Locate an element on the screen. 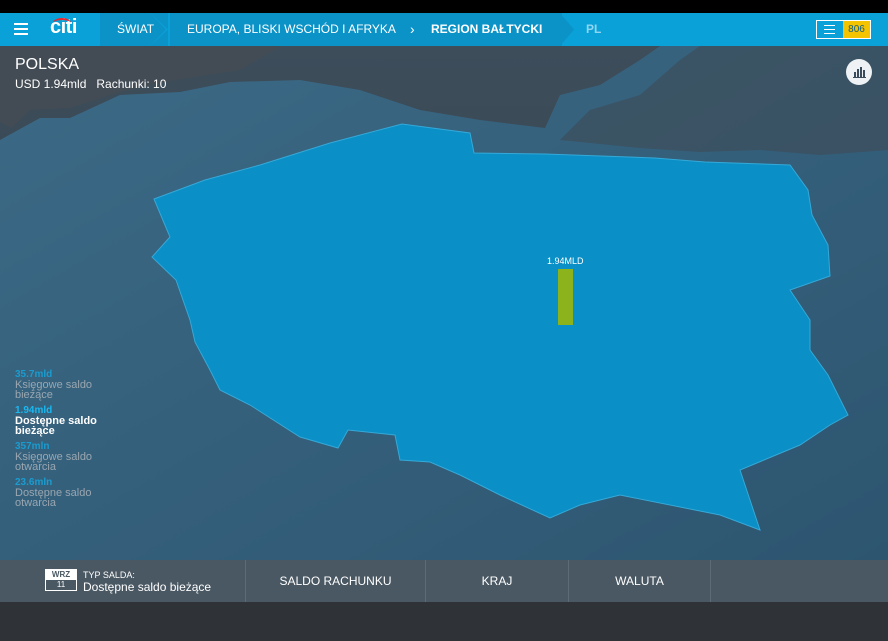  citi-logo: citi is located at coordinates (63, 27).